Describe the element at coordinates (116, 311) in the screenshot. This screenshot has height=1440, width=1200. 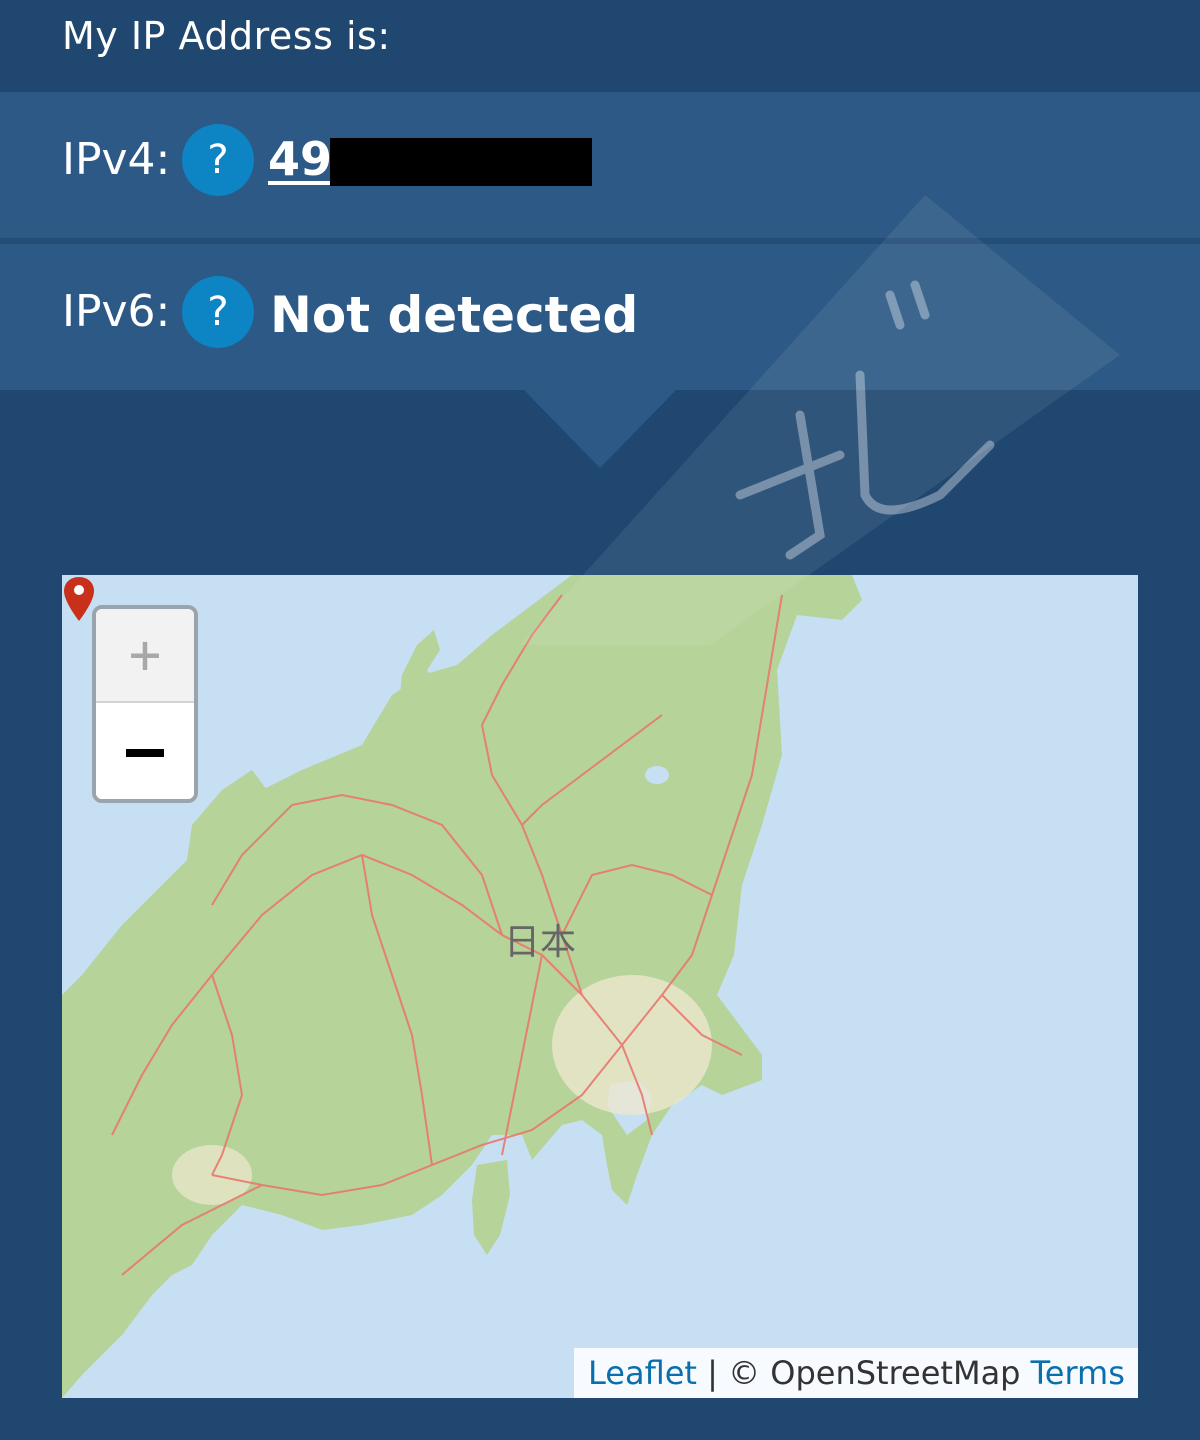
I see `ipv6-label: IPv6:` at that location.